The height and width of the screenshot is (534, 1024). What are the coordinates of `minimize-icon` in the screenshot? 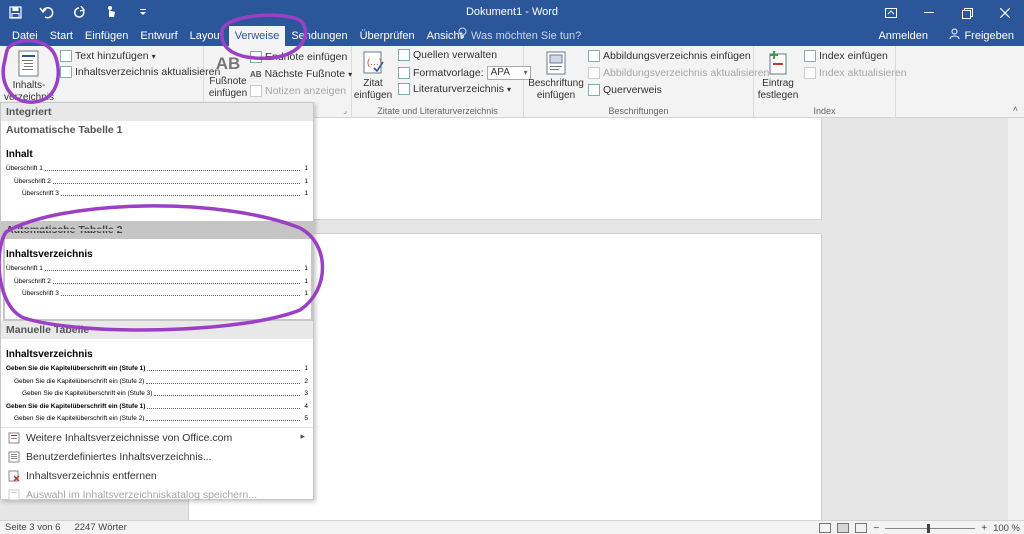 It's located at (929, 13).